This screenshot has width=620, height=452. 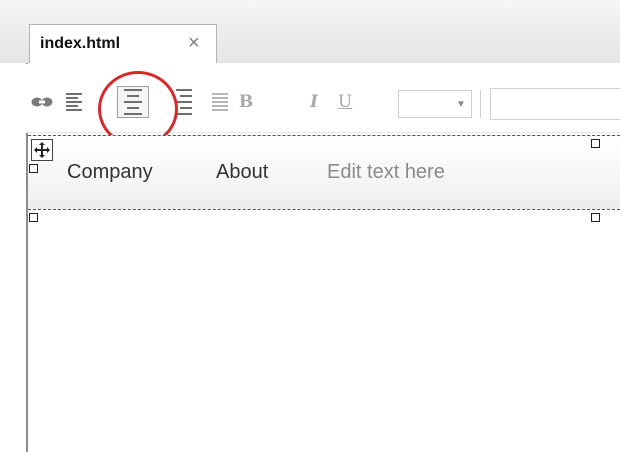 I want to click on chevron-down-icon: ▼, so click(x=461, y=104).